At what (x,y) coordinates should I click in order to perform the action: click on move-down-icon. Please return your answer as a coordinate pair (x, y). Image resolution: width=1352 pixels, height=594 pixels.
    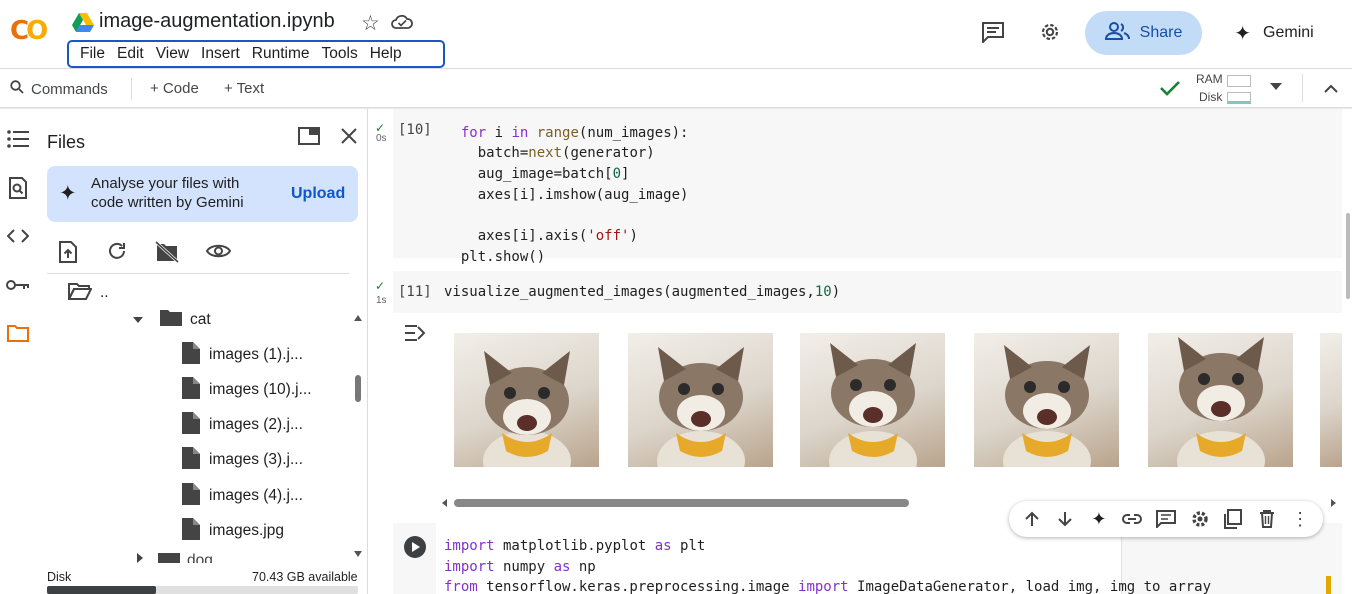
    Looking at the image, I should click on (1065, 519).